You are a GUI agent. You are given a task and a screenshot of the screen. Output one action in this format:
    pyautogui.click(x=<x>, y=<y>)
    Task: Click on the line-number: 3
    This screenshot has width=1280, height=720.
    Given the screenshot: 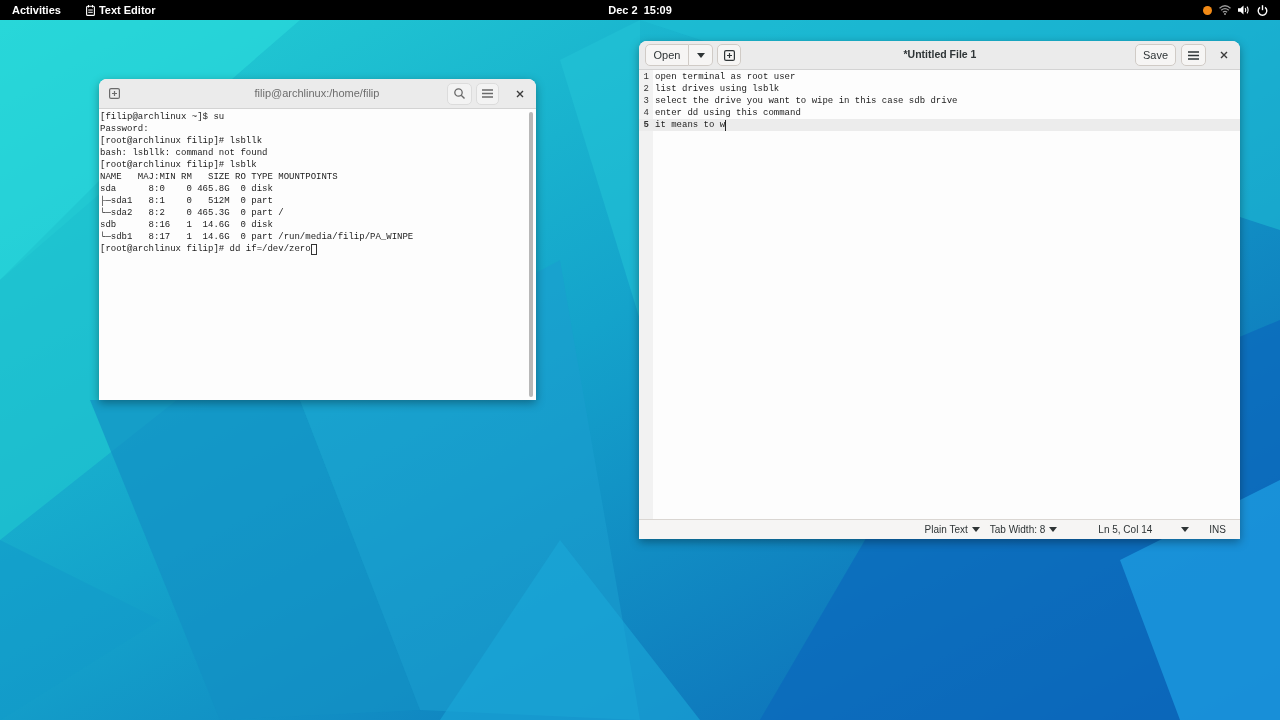 What is the action you would take?
    pyautogui.click(x=646, y=101)
    